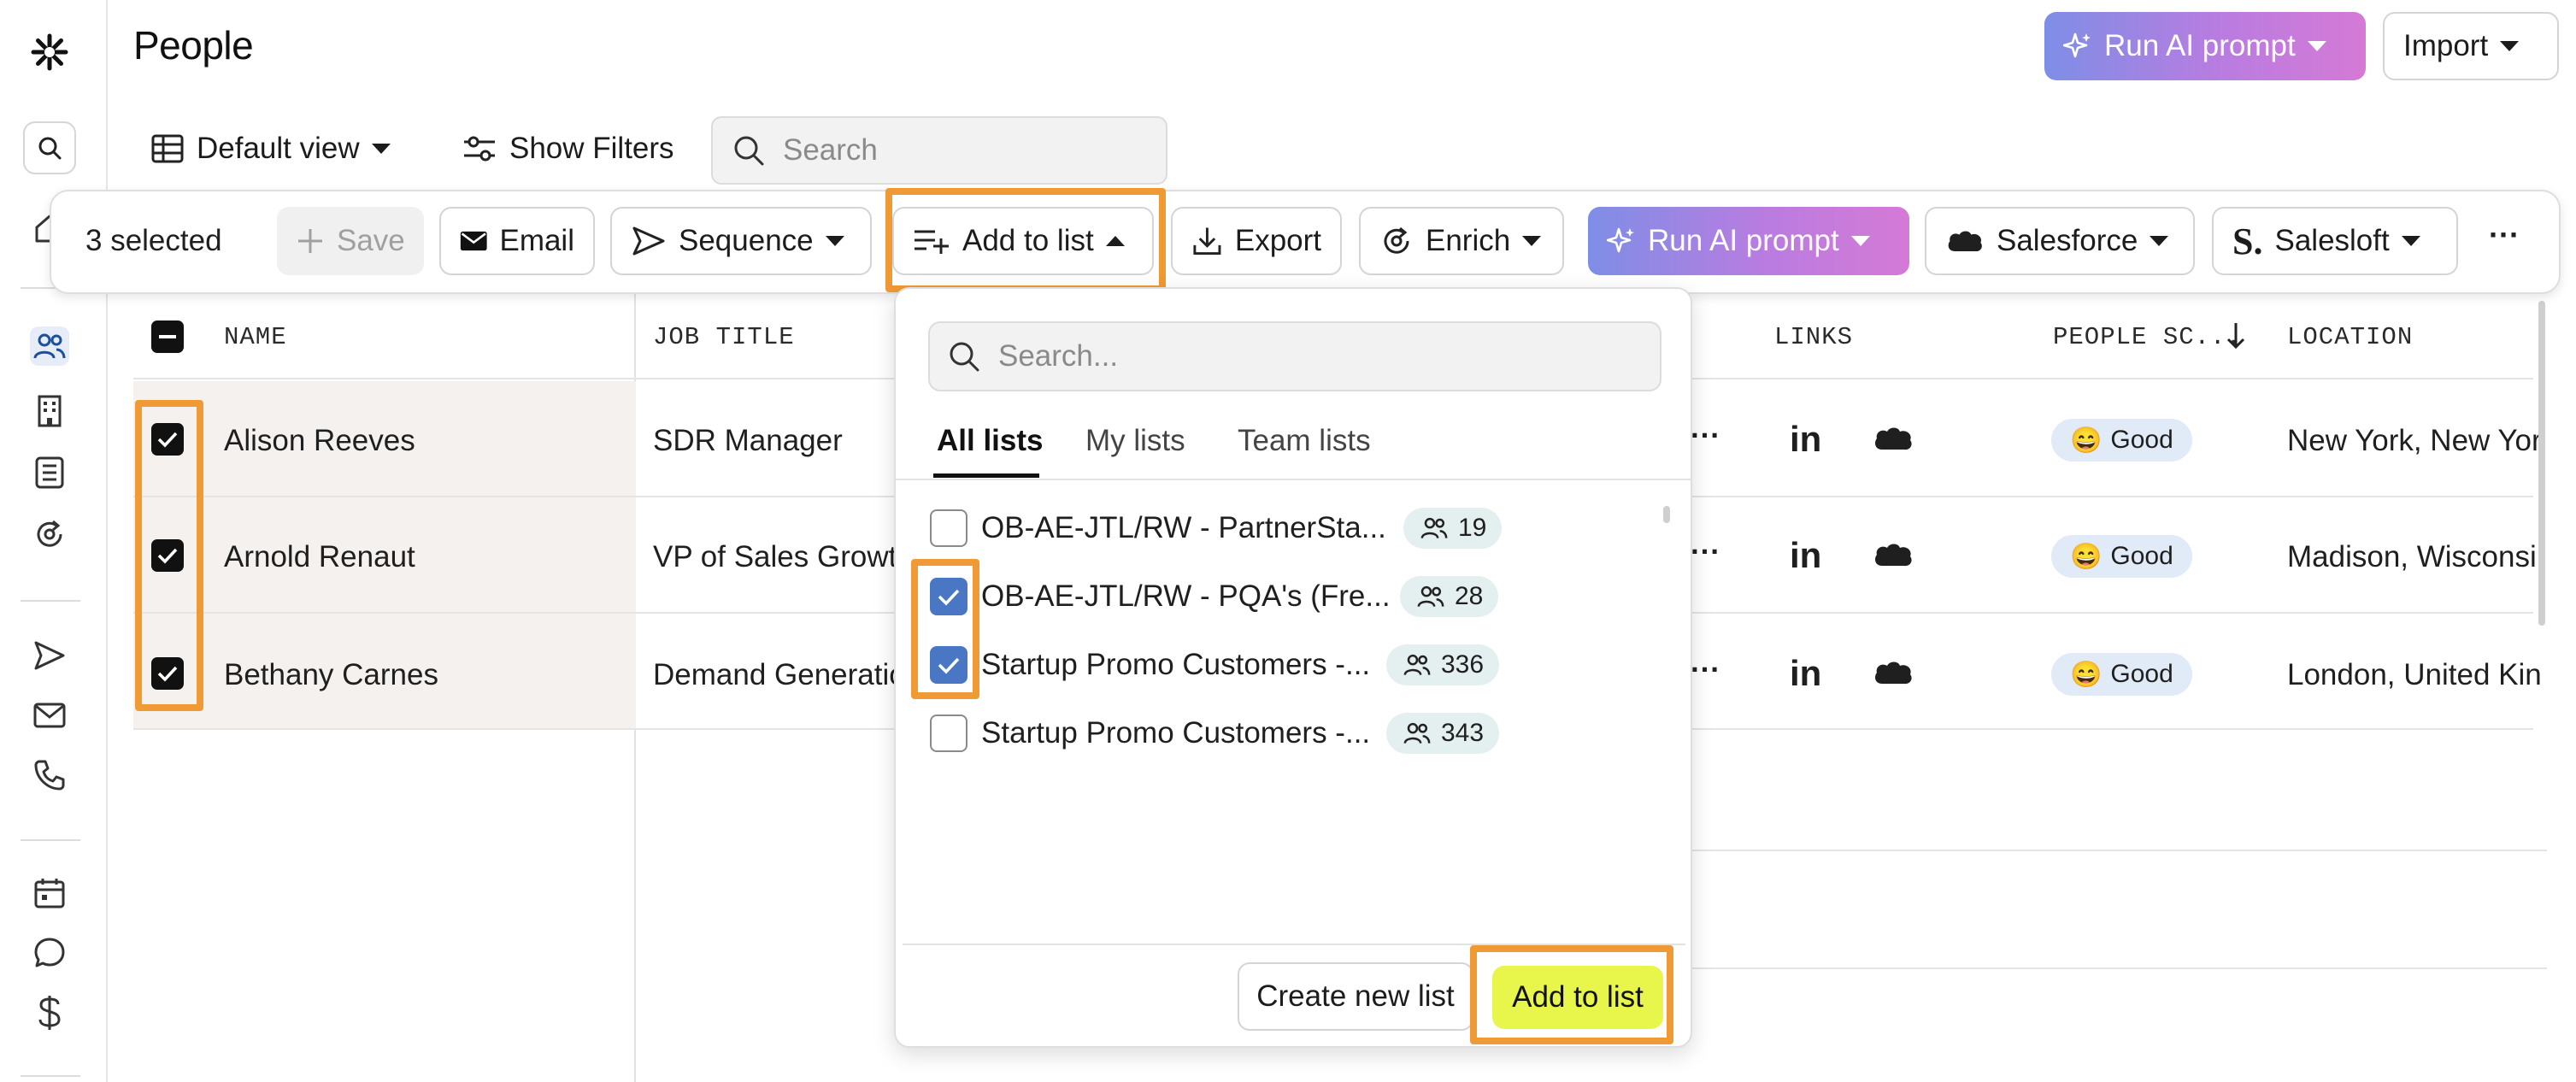 The width and height of the screenshot is (2576, 1082). What do you see at coordinates (319, 441) in the screenshot?
I see `person-name: Alison Reeves` at bounding box center [319, 441].